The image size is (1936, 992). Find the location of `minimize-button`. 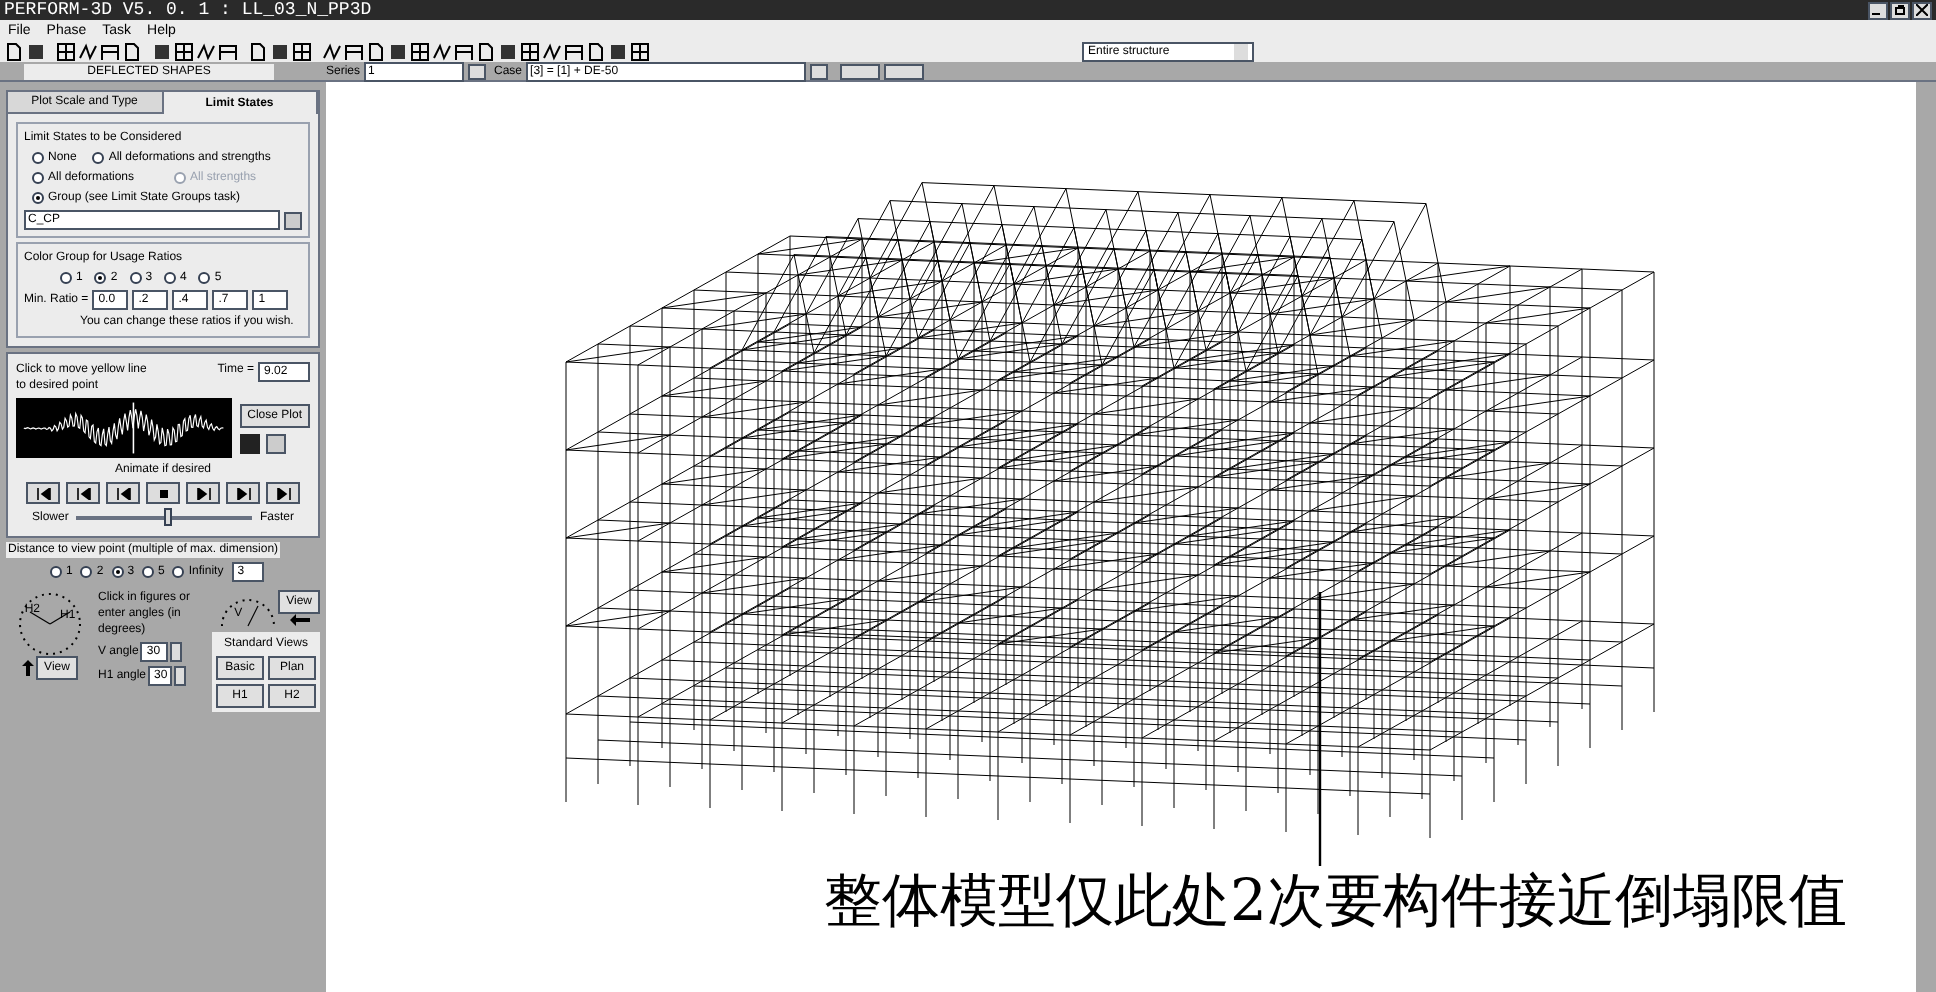

minimize-button is located at coordinates (1878, 10).